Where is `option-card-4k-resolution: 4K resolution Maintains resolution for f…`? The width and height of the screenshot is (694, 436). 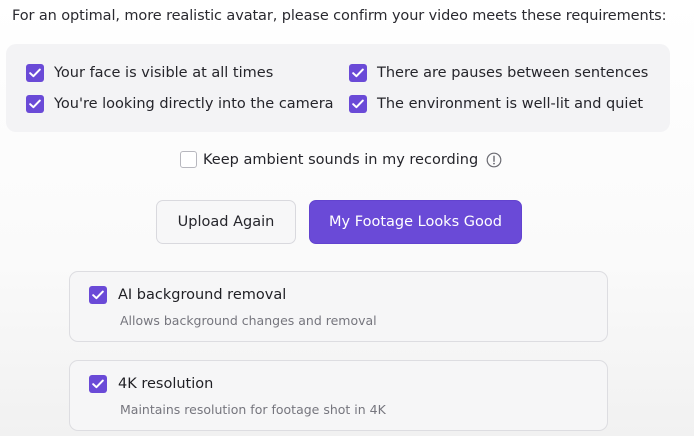
option-card-4k-resolution: 4K resolution Maintains resolution for f… is located at coordinates (338, 395).